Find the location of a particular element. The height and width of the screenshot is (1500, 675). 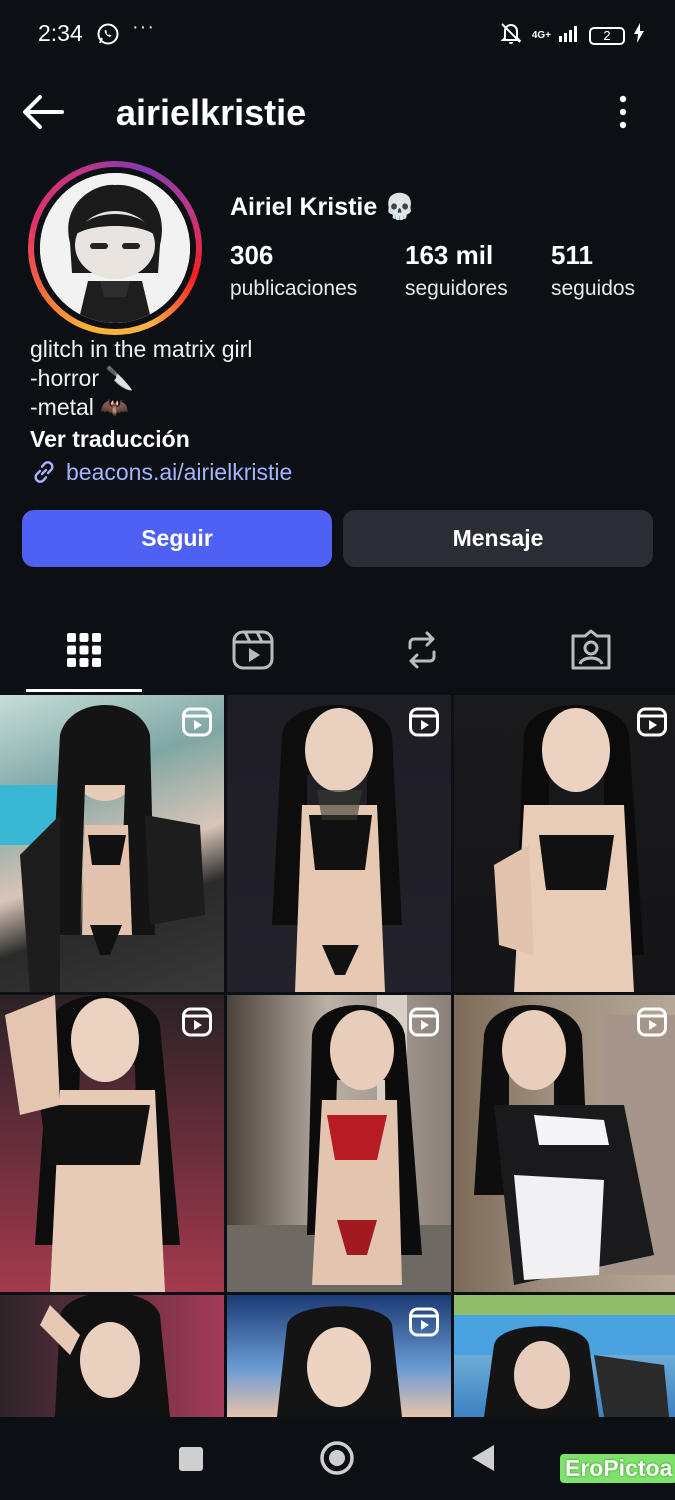

stat-followers: 163 mil seguidores is located at coordinates (456, 270).